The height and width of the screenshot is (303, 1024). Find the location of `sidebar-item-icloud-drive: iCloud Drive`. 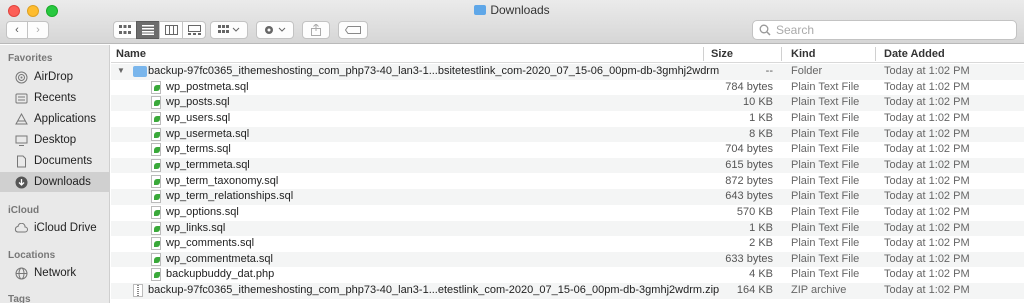

sidebar-item-icloud-drive: iCloud Drive is located at coordinates (62, 228).